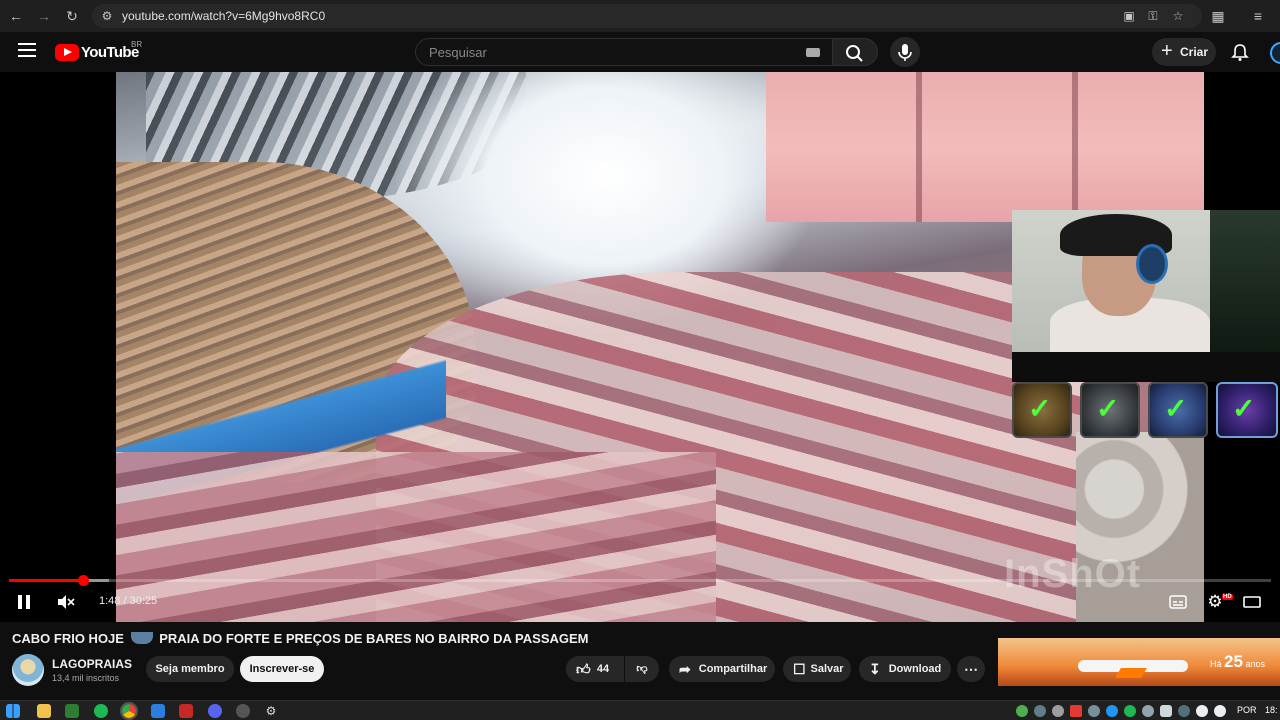 The height and width of the screenshot is (720, 1280). I want to click on boat-emoji-icon, so click(141, 638).